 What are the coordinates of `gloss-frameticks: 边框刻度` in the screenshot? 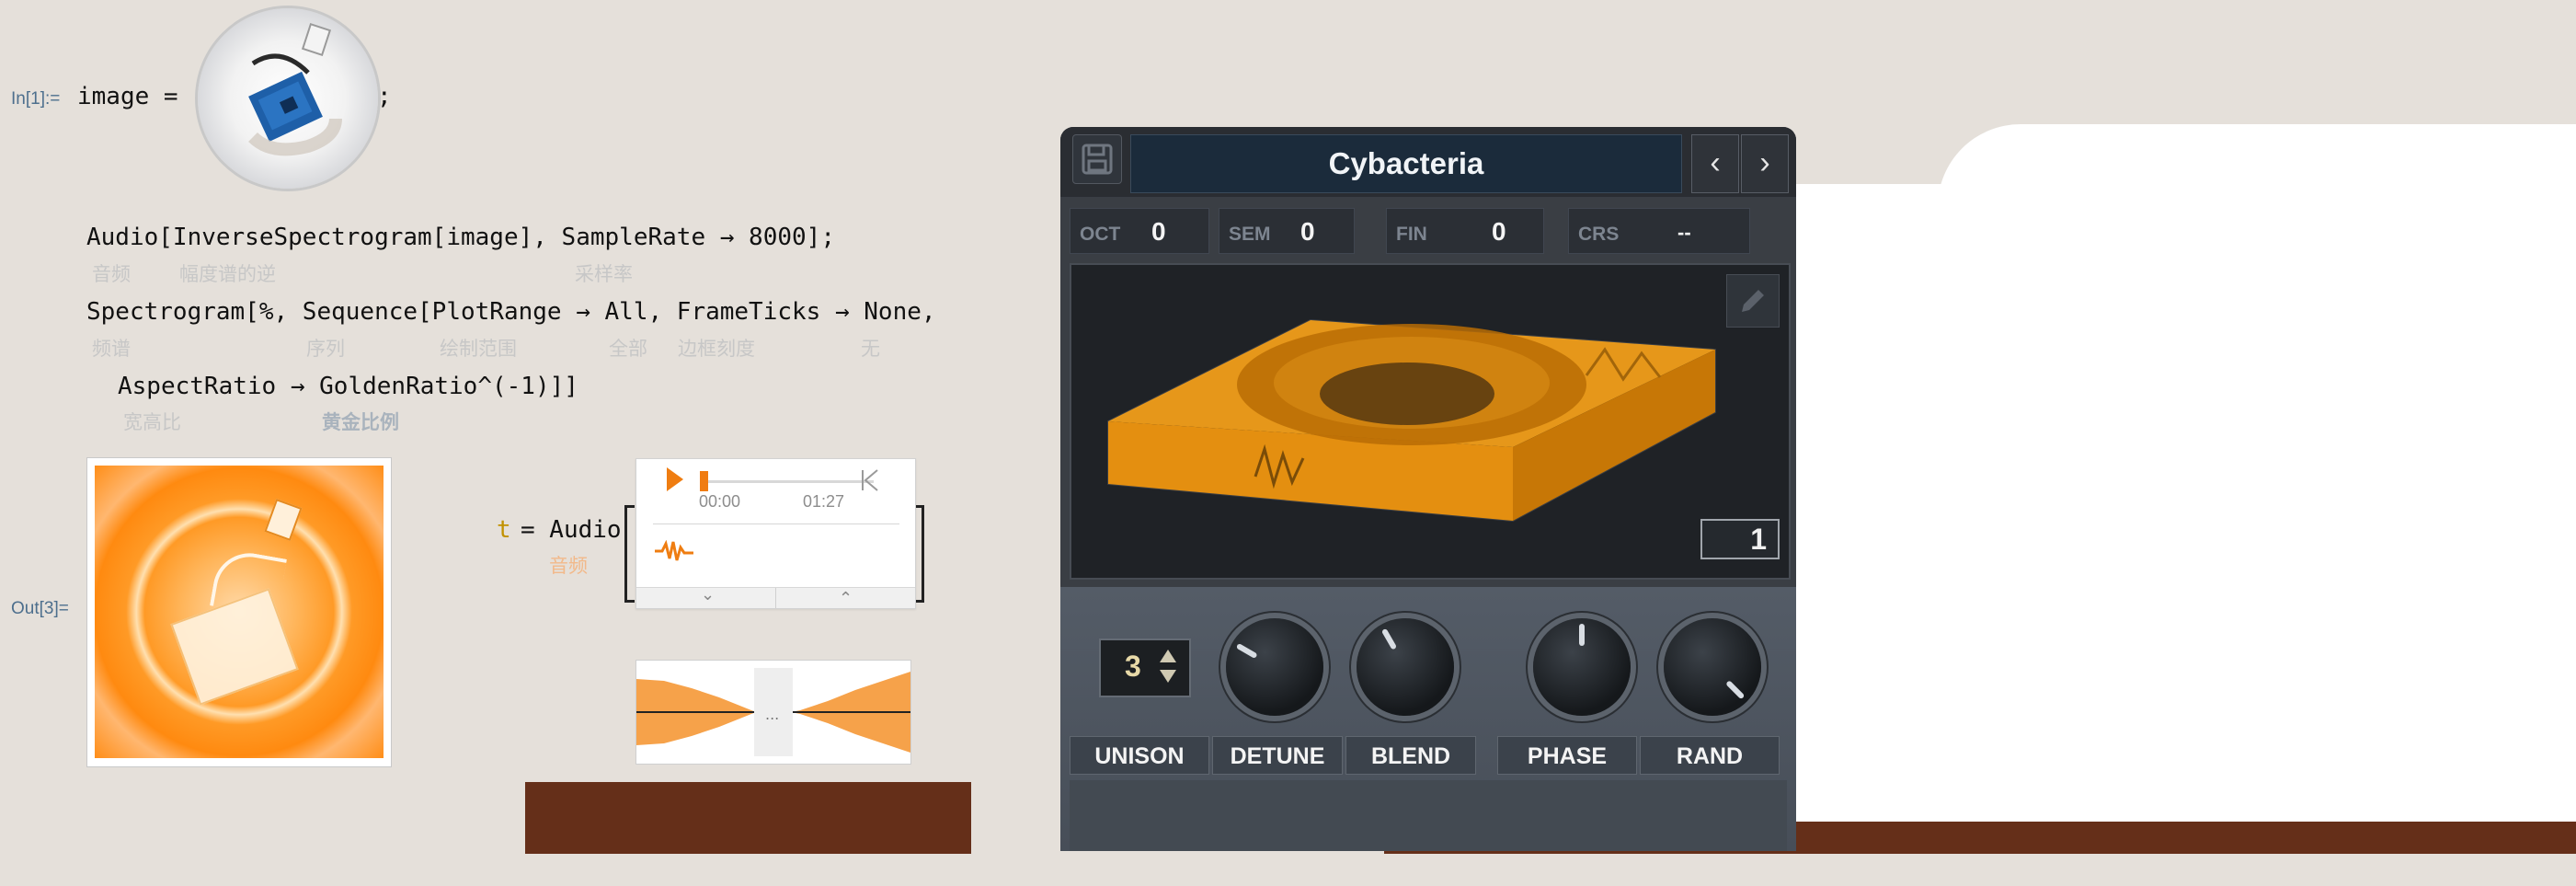 It's located at (717, 349).